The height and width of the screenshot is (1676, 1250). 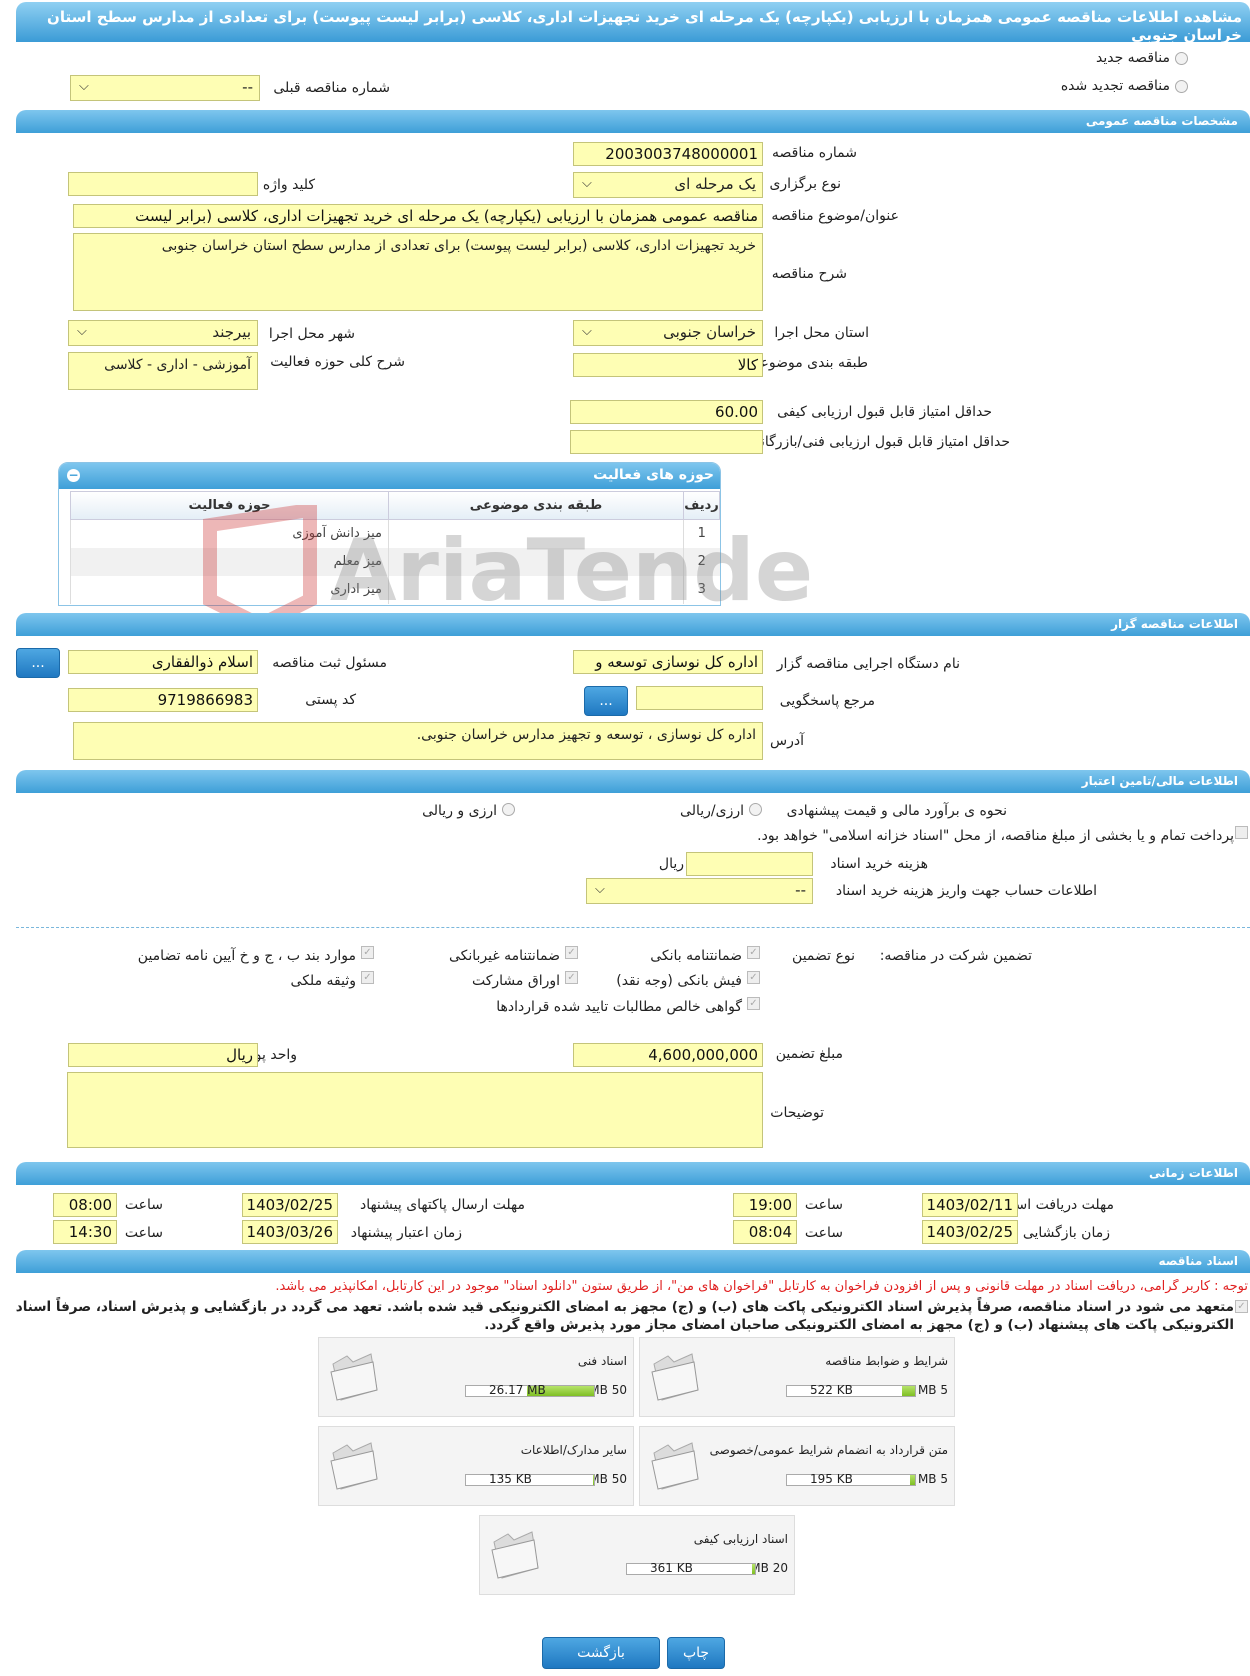 I want to click on table-row: 2 میز معلم, so click(x=395, y=561).